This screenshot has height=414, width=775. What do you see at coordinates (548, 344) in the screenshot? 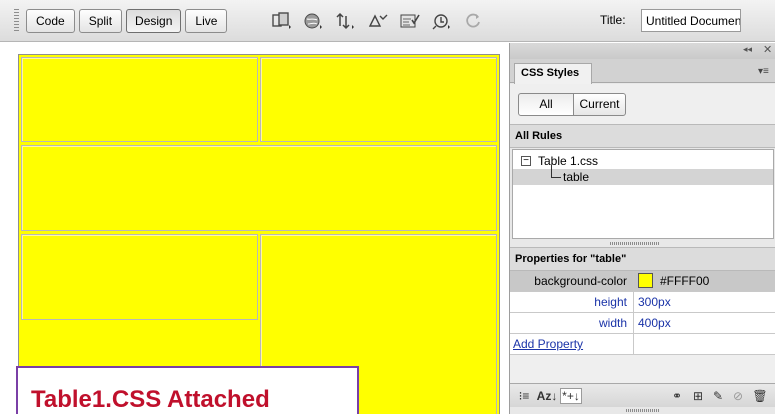
I see `add-property-link: Add Property` at bounding box center [548, 344].